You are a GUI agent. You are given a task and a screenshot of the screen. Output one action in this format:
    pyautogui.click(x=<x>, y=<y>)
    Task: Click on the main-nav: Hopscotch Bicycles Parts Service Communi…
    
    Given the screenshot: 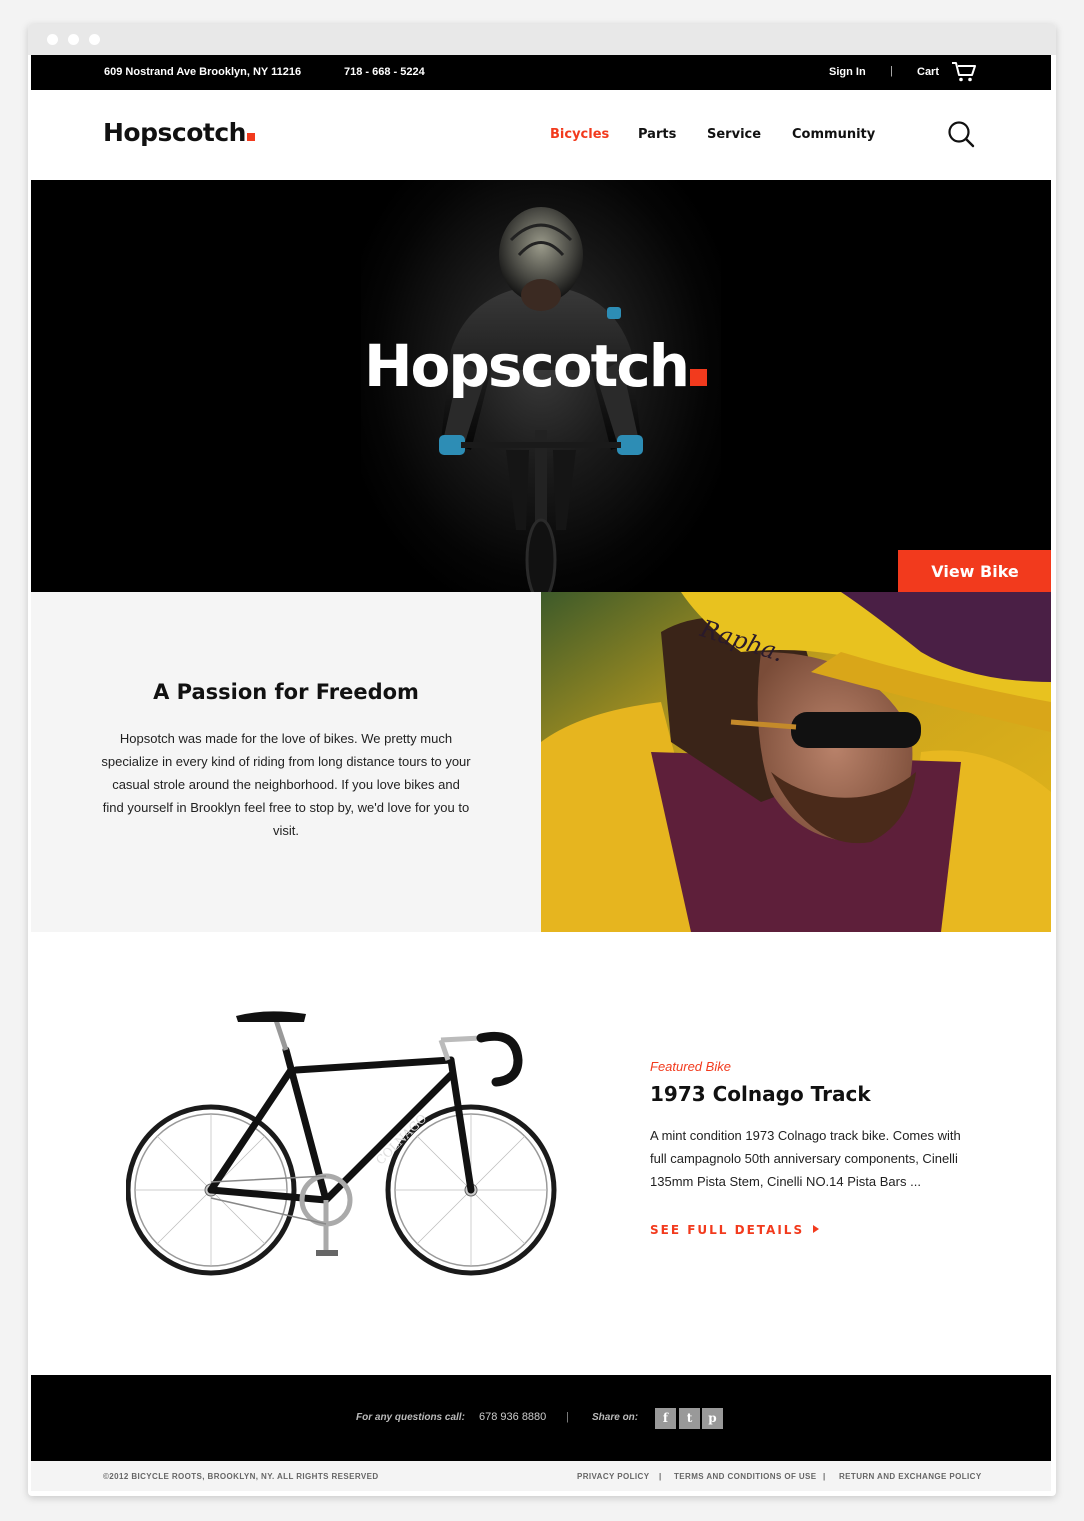 What is the action you would take?
    pyautogui.click(x=541, y=135)
    